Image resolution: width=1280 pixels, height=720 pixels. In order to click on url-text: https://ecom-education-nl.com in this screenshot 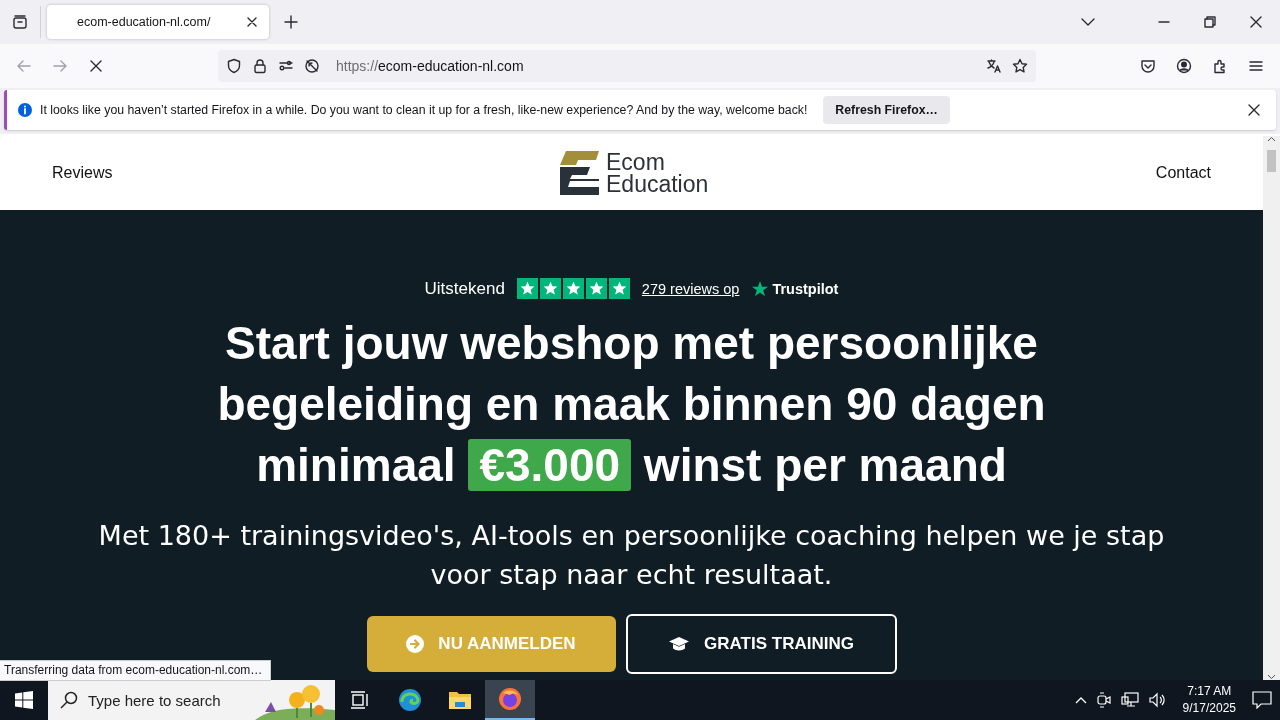, I will do `click(656, 66)`.